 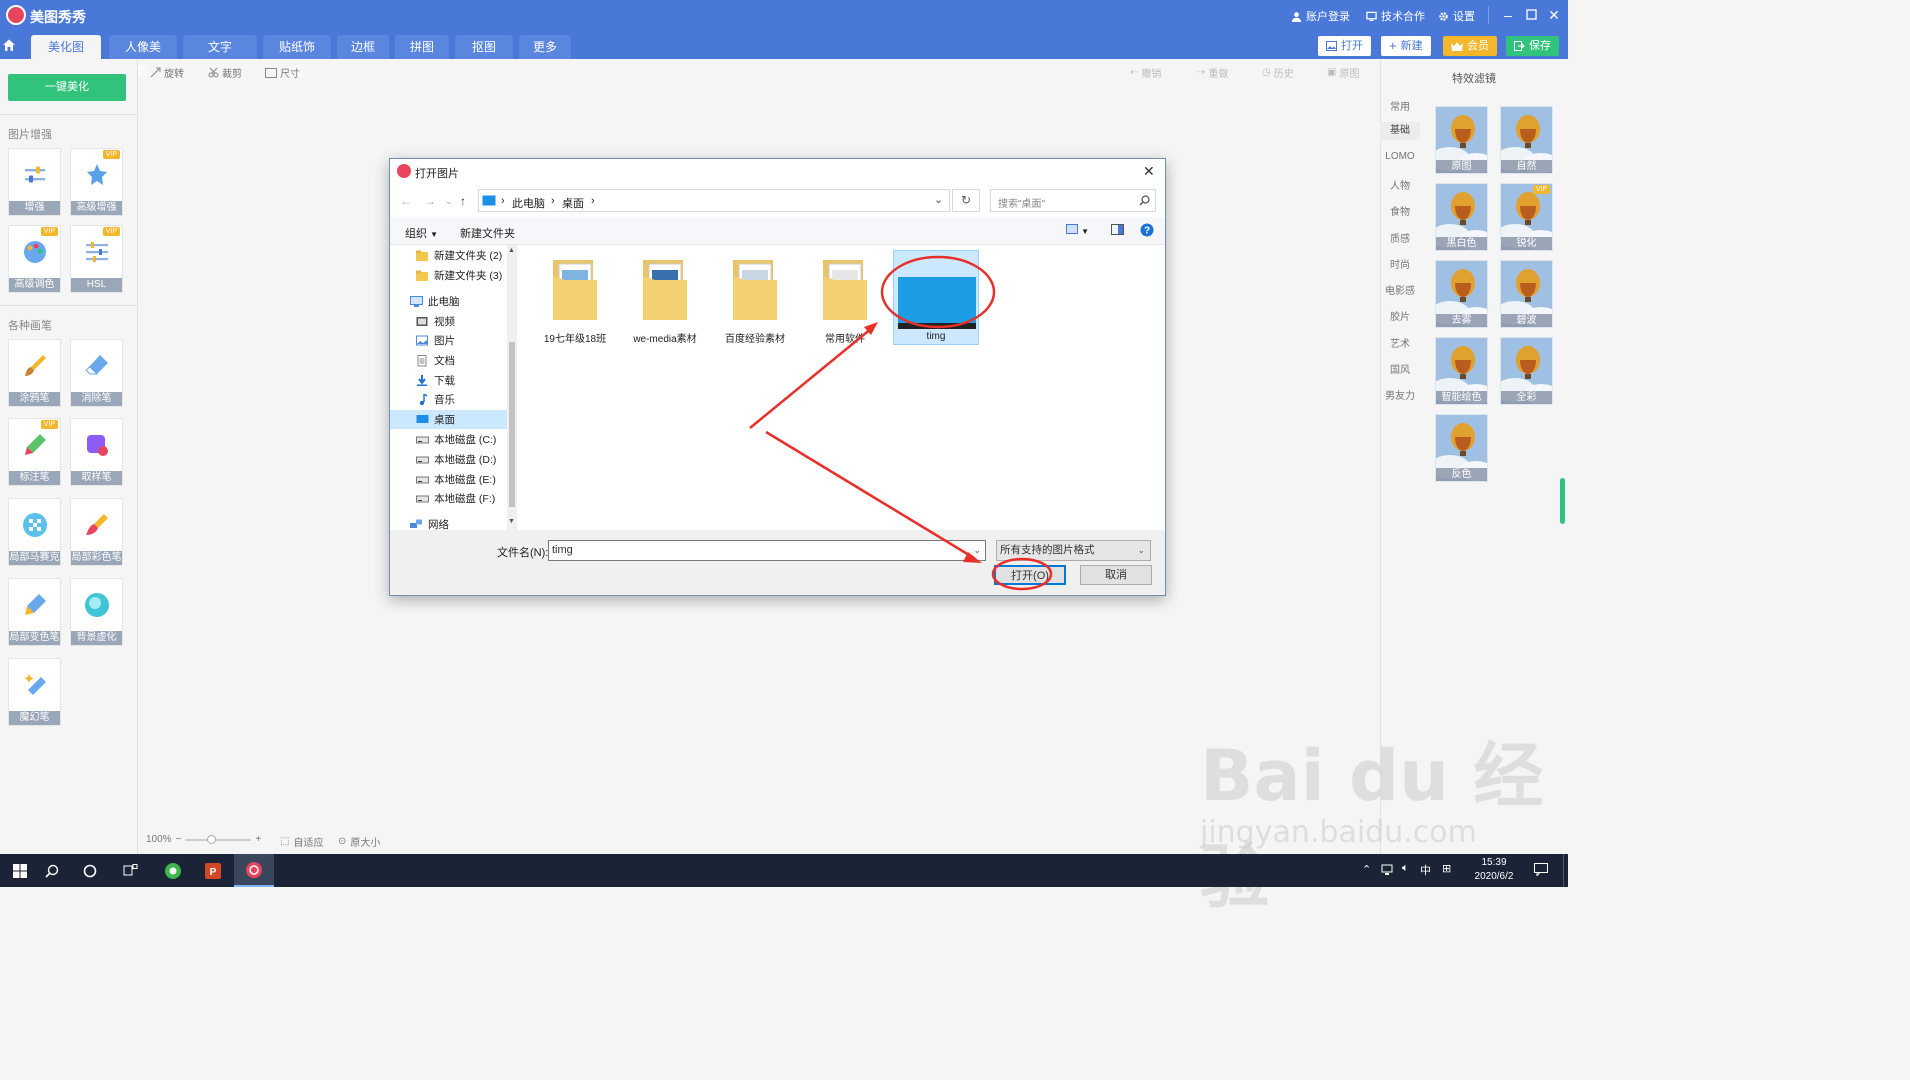 I want to click on svg-text: P, so click(x=213, y=872).